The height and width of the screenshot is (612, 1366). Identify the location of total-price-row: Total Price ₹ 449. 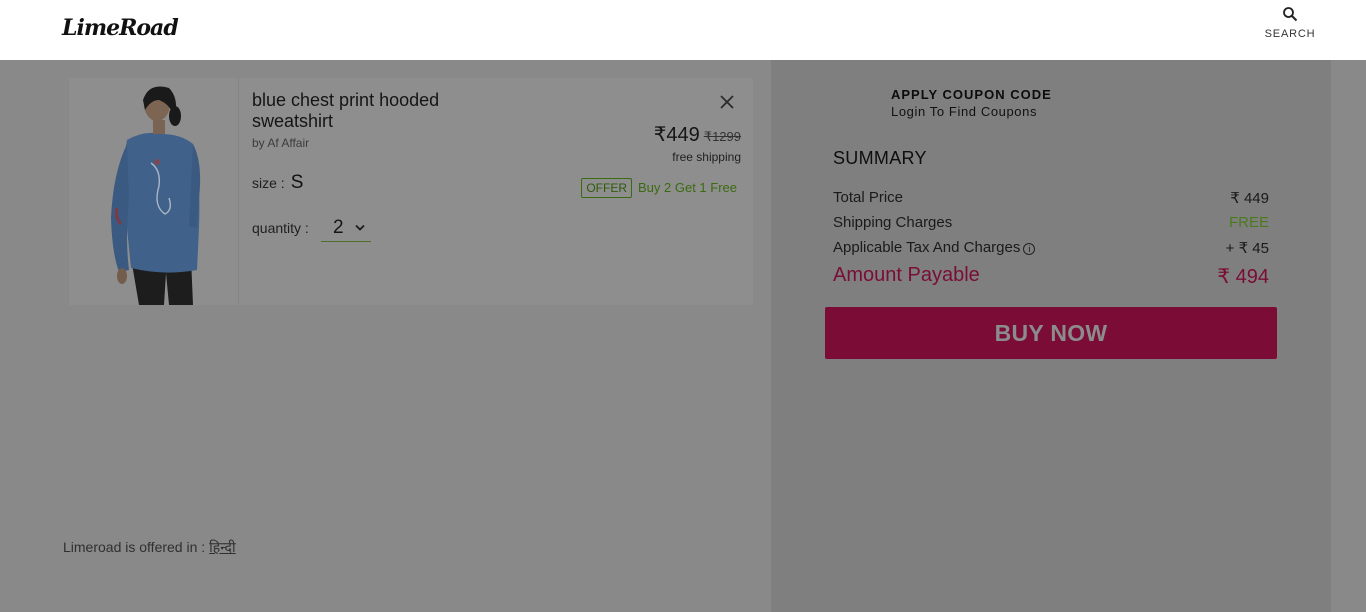
(1051, 198).